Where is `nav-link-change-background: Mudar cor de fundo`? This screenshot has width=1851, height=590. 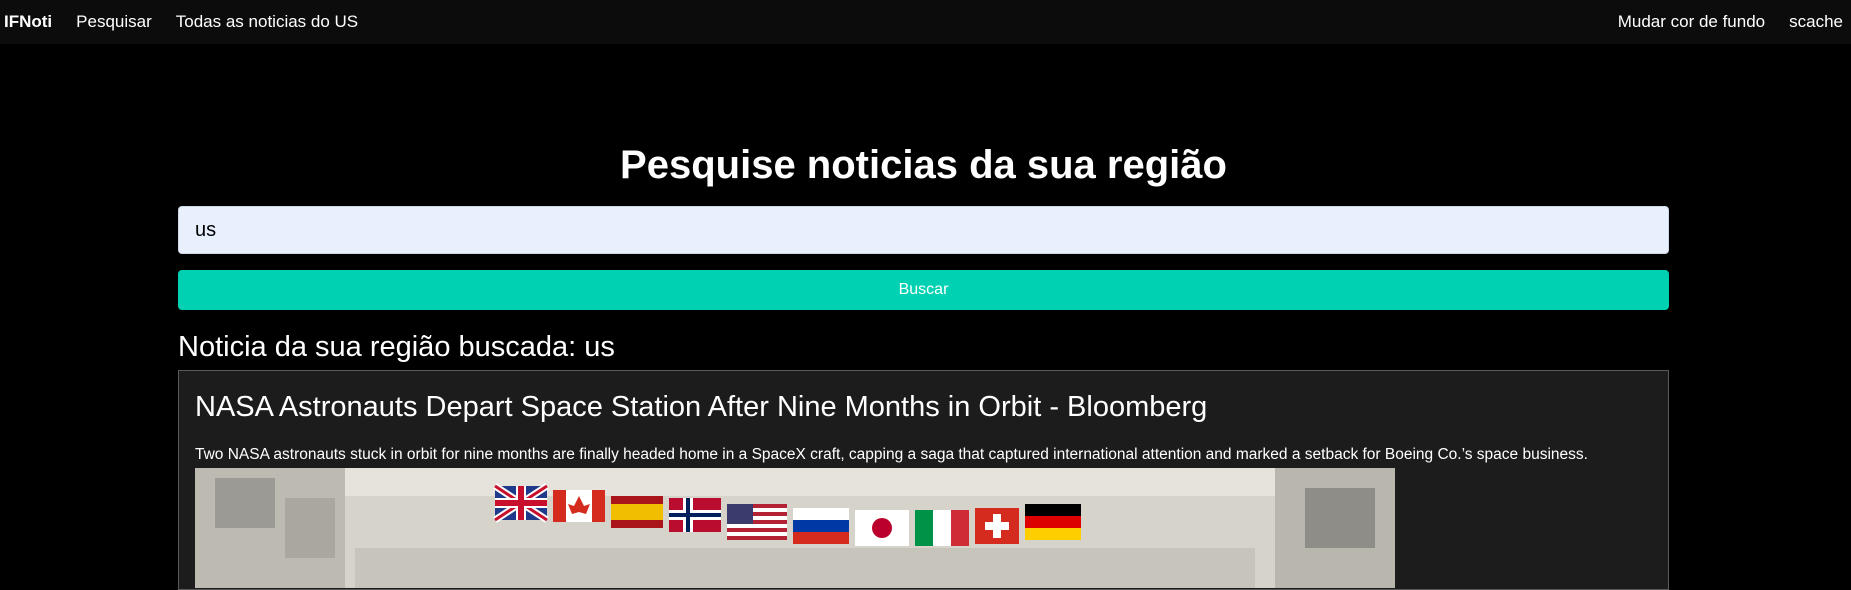 nav-link-change-background: Mudar cor de fundo is located at coordinates (1691, 22).